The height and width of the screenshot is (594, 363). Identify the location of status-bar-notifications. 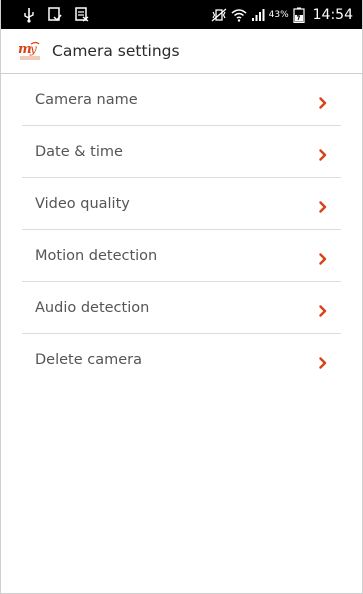
(56, 14).